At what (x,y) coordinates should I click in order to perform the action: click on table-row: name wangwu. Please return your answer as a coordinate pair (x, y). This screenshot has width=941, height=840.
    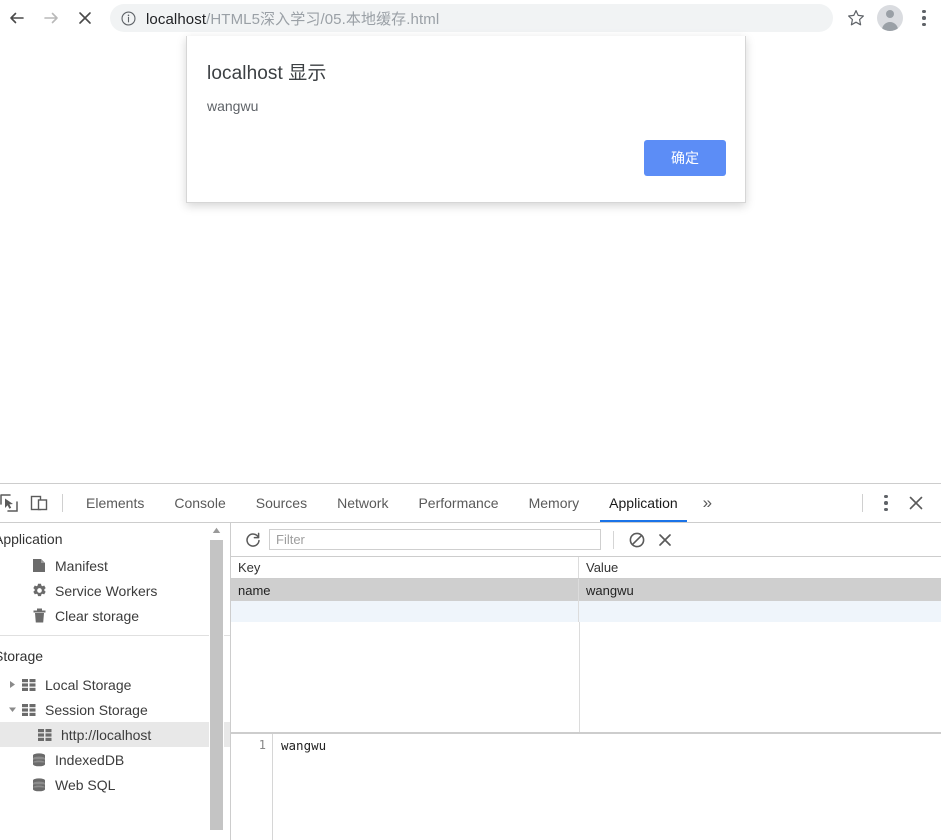
    Looking at the image, I should click on (586, 590).